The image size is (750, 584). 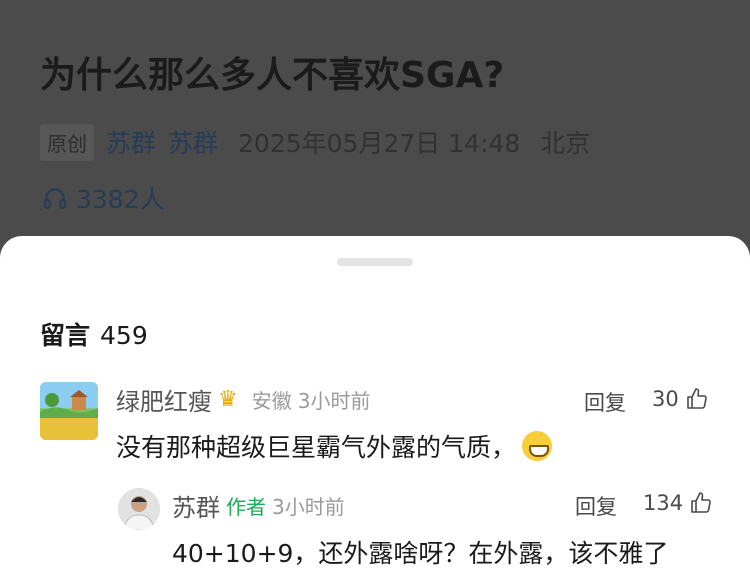 I want to click on headphones-icon, so click(x=55, y=198).